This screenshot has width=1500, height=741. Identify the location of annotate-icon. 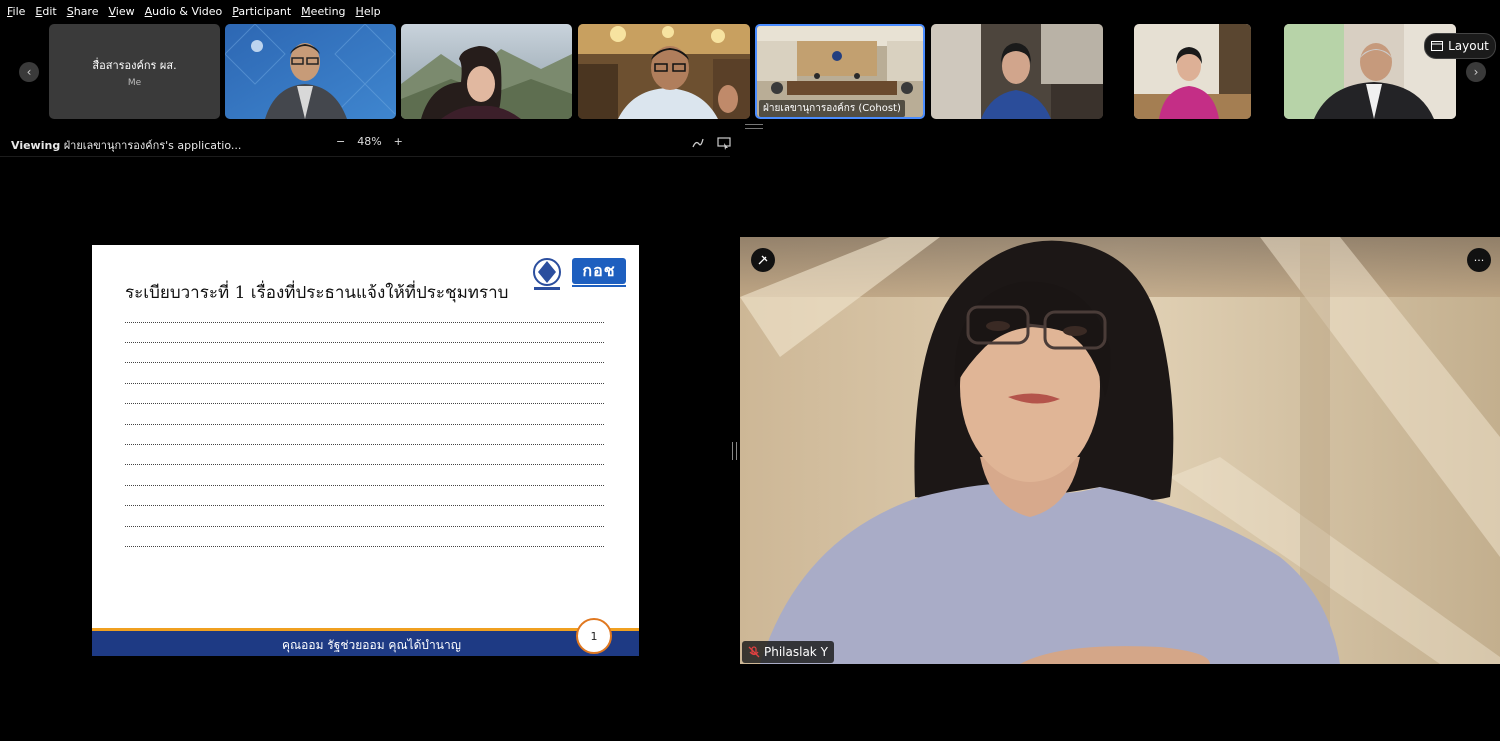
(698, 143).